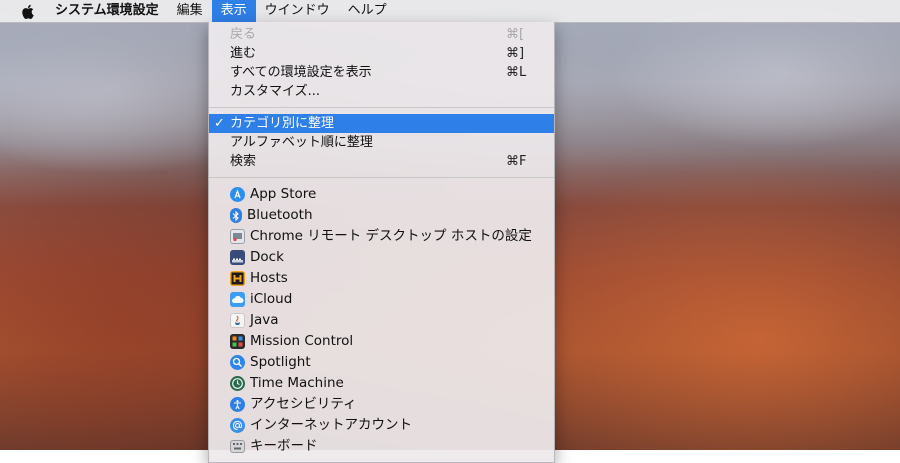 This screenshot has height=463, width=900. Describe the element at coordinates (381, 278) in the screenshot. I see `pane-item-hosts: Hosts` at that location.